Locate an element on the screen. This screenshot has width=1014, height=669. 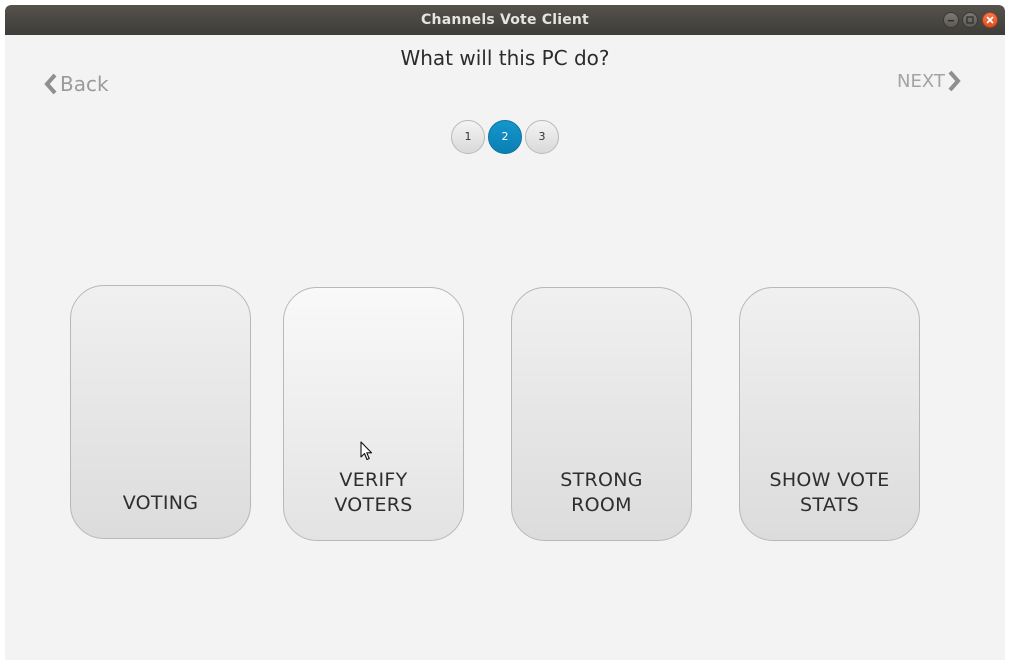
option-show-vote-stats: SHOW VOTE STATS is located at coordinates (829, 414).